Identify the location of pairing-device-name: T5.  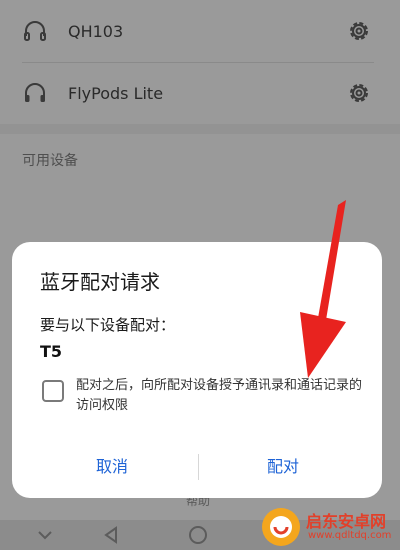
(51, 351).